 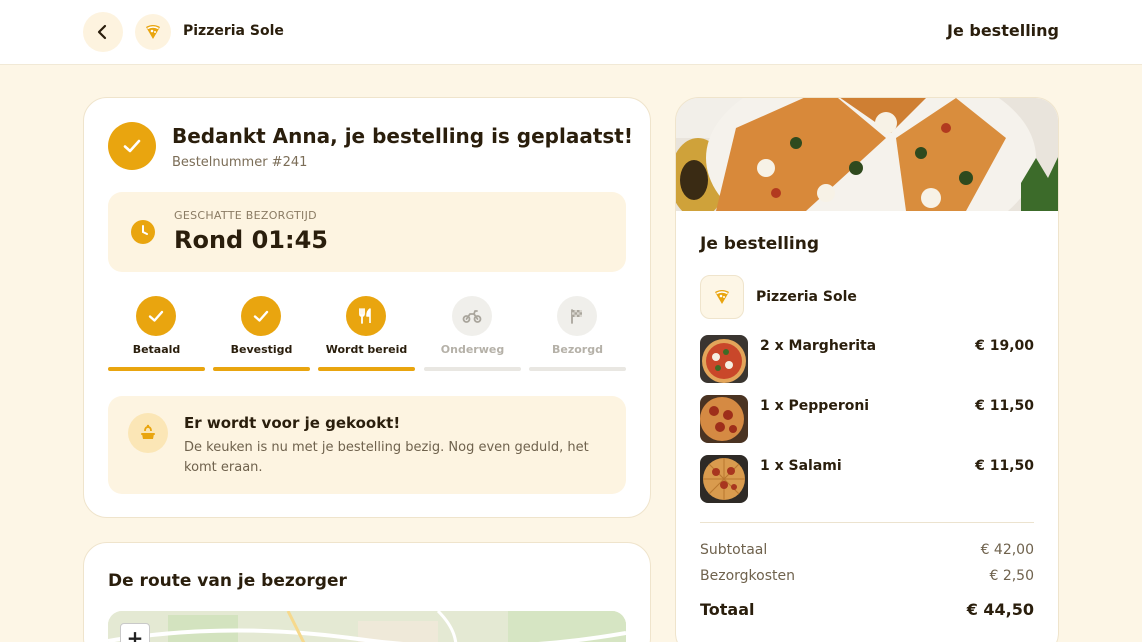 What do you see at coordinates (867, 359) in the screenshot?
I see `order-item: 2 x Margherita € 19,00` at bounding box center [867, 359].